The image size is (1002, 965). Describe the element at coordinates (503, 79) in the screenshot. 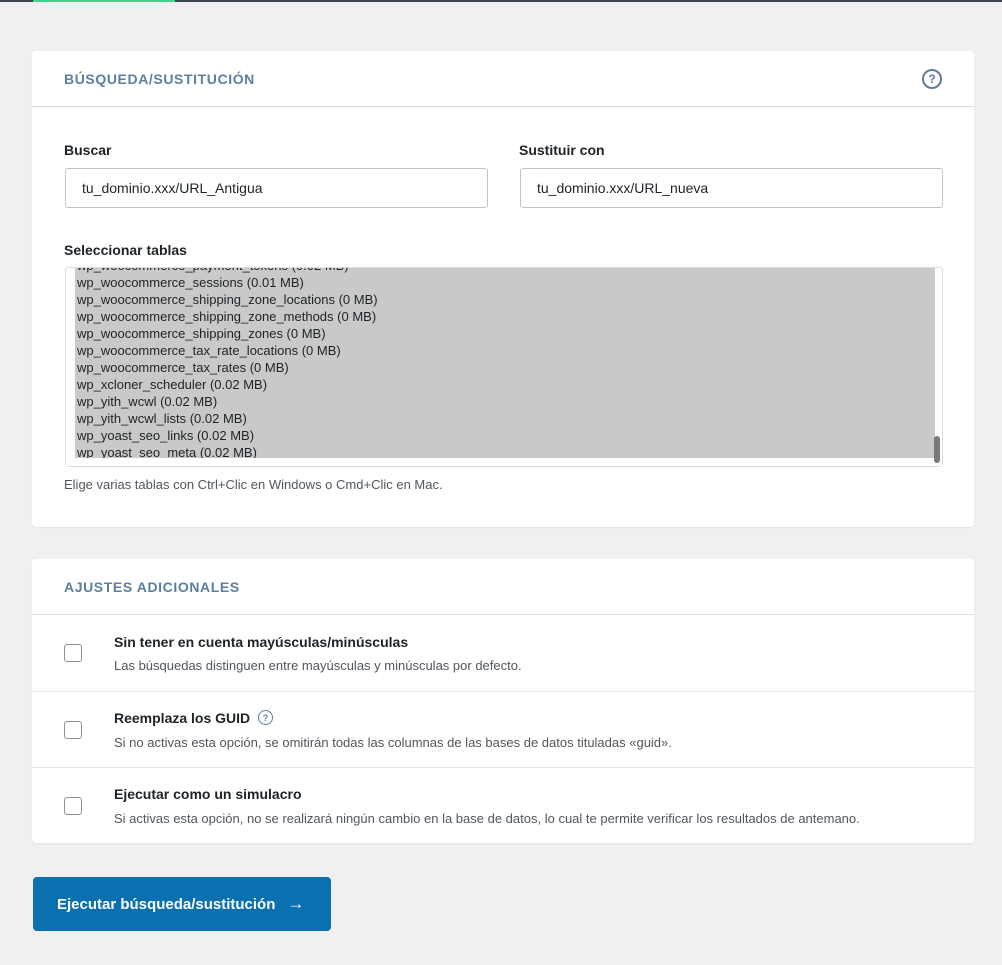

I see `search-replace-header: BÚSQUEDA/SUSTITUCIÓN ?` at that location.